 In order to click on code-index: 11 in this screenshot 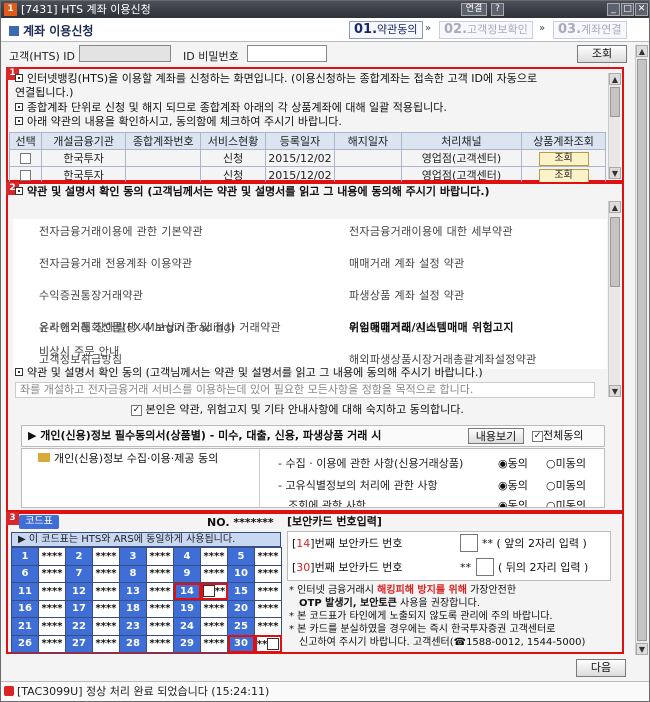, I will do `click(25, 591)`.